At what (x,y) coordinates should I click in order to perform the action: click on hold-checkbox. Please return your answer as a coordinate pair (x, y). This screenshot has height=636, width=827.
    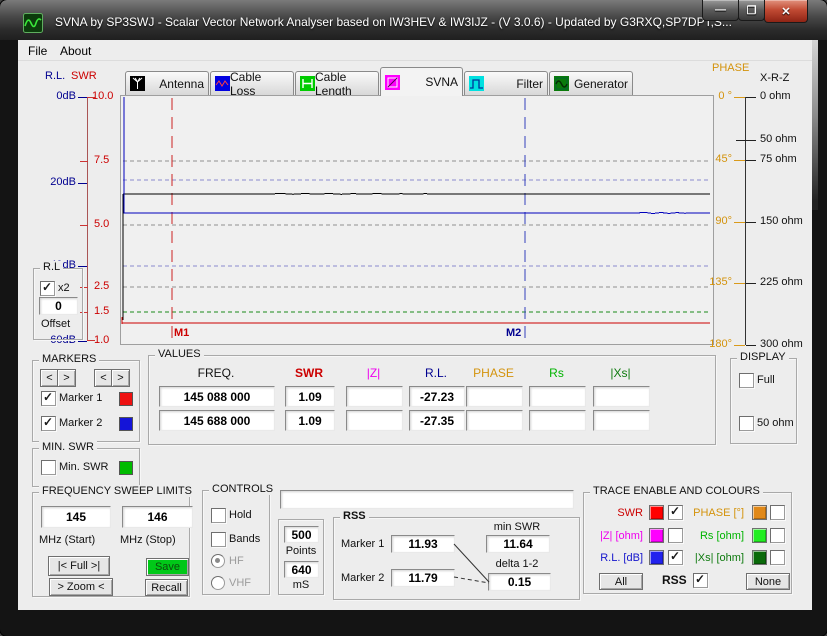
    Looking at the image, I should click on (218, 515).